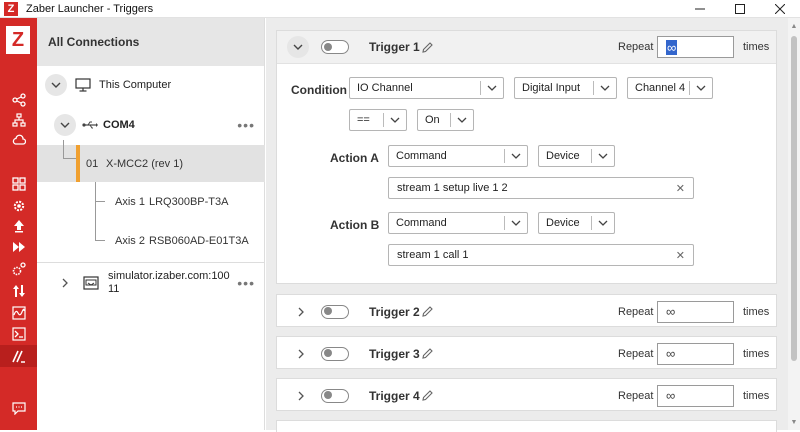  I want to click on app-rail: Z, so click(18, 224).